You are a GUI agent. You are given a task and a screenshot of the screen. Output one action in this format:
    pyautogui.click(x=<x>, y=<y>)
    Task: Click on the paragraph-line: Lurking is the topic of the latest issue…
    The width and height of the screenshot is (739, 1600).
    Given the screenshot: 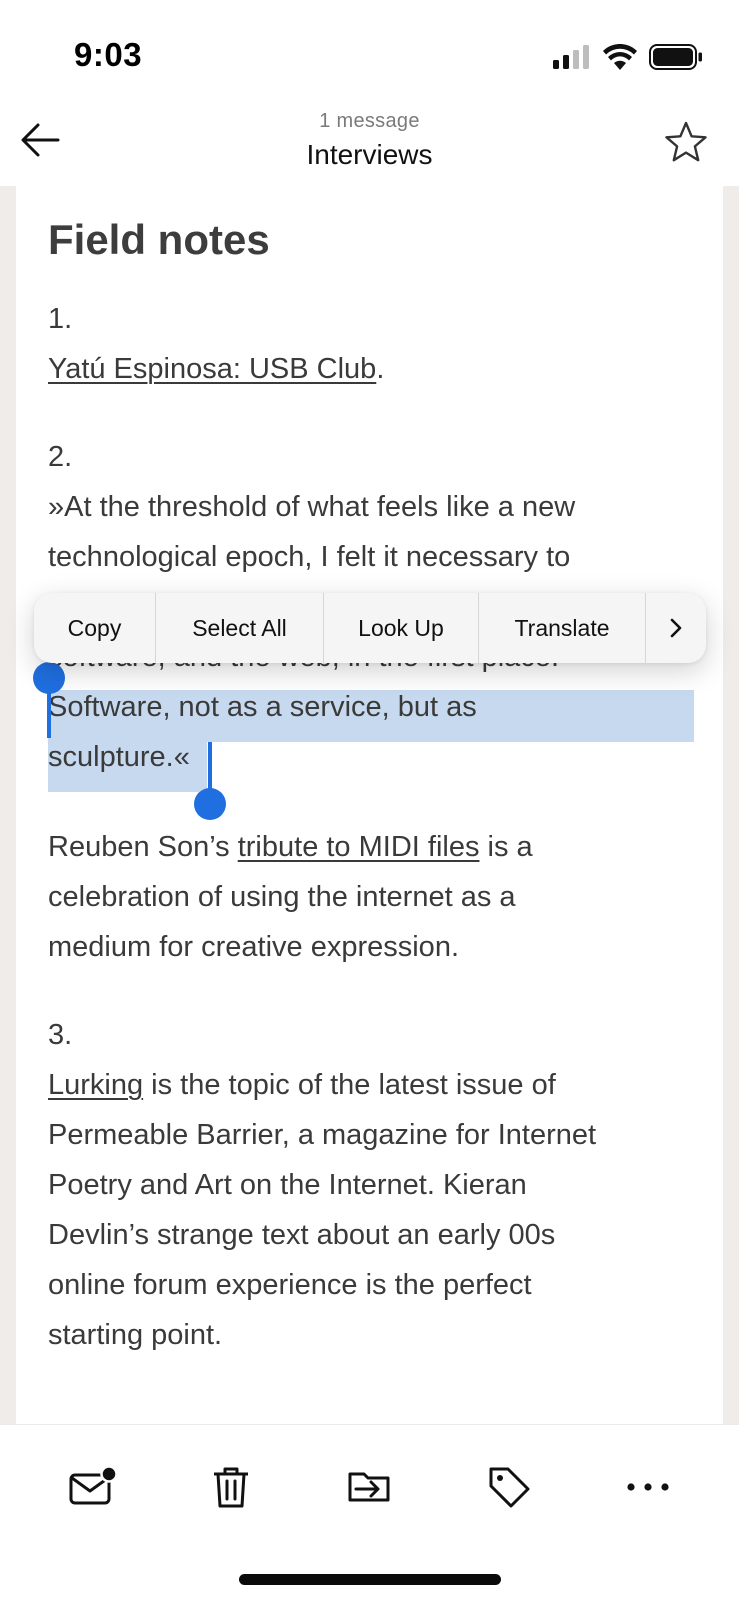 What is the action you would take?
    pyautogui.click(x=302, y=1085)
    